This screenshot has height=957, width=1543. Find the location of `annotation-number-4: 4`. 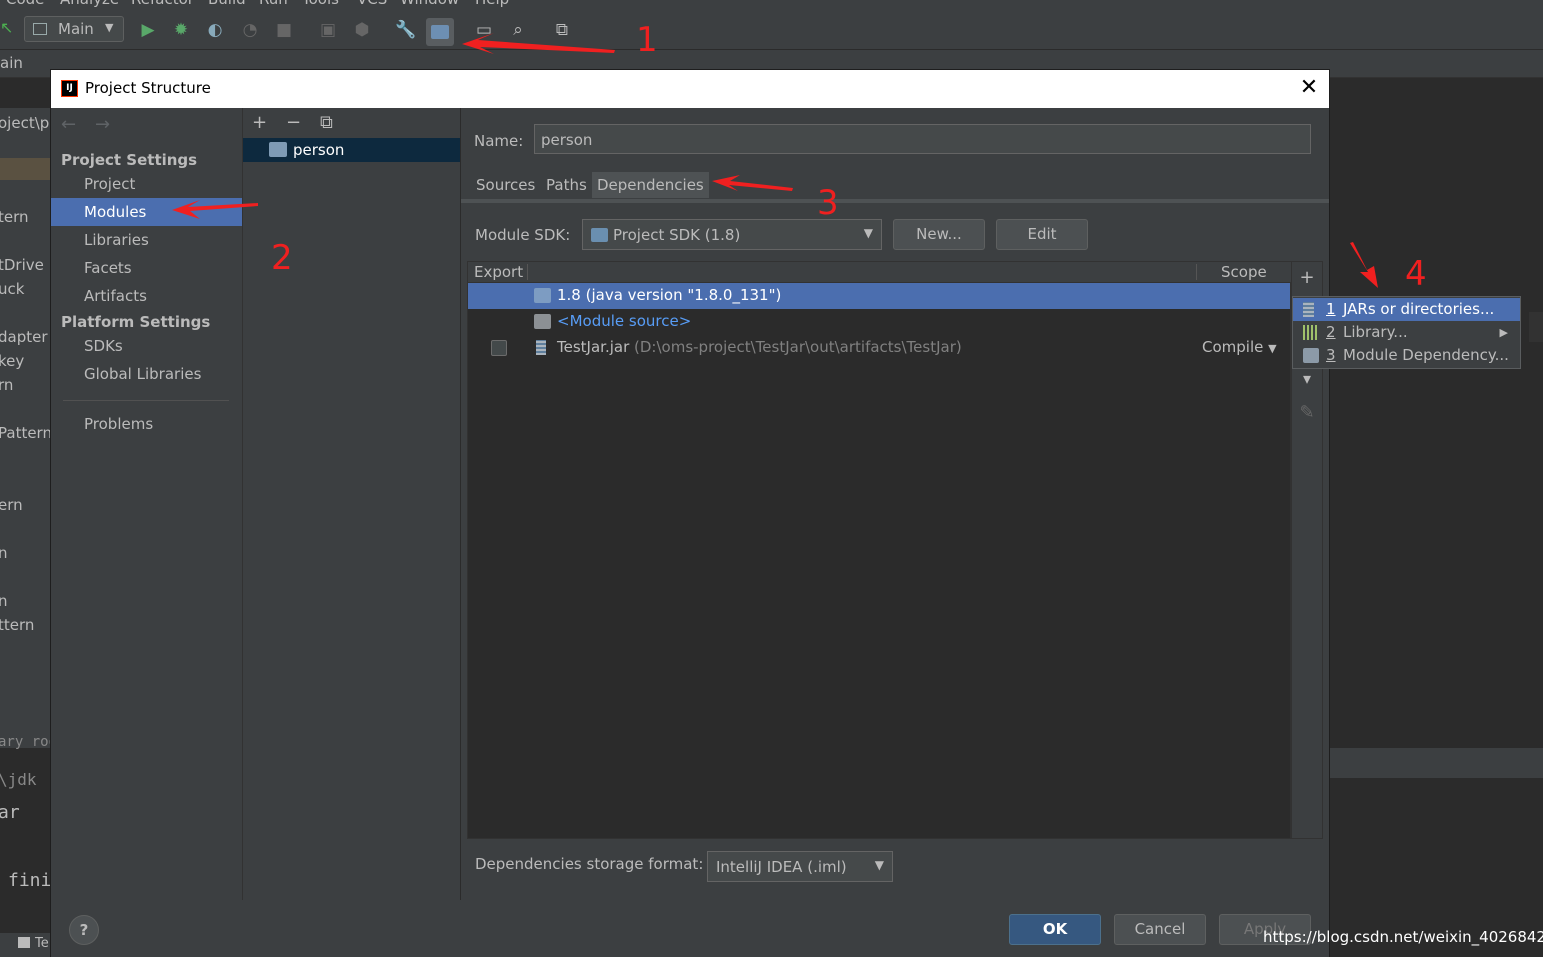

annotation-number-4: 4 is located at coordinates (1416, 274).